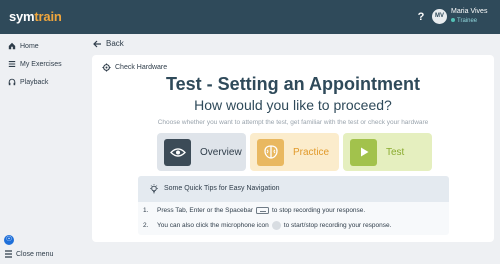 This screenshot has width=500, height=264. I want to click on accessibility-icon: ☉, so click(9, 240).